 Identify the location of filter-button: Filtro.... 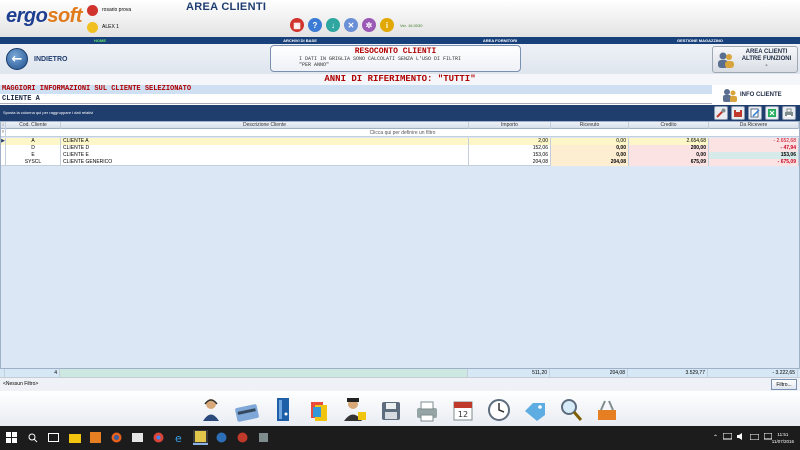
(784, 384).